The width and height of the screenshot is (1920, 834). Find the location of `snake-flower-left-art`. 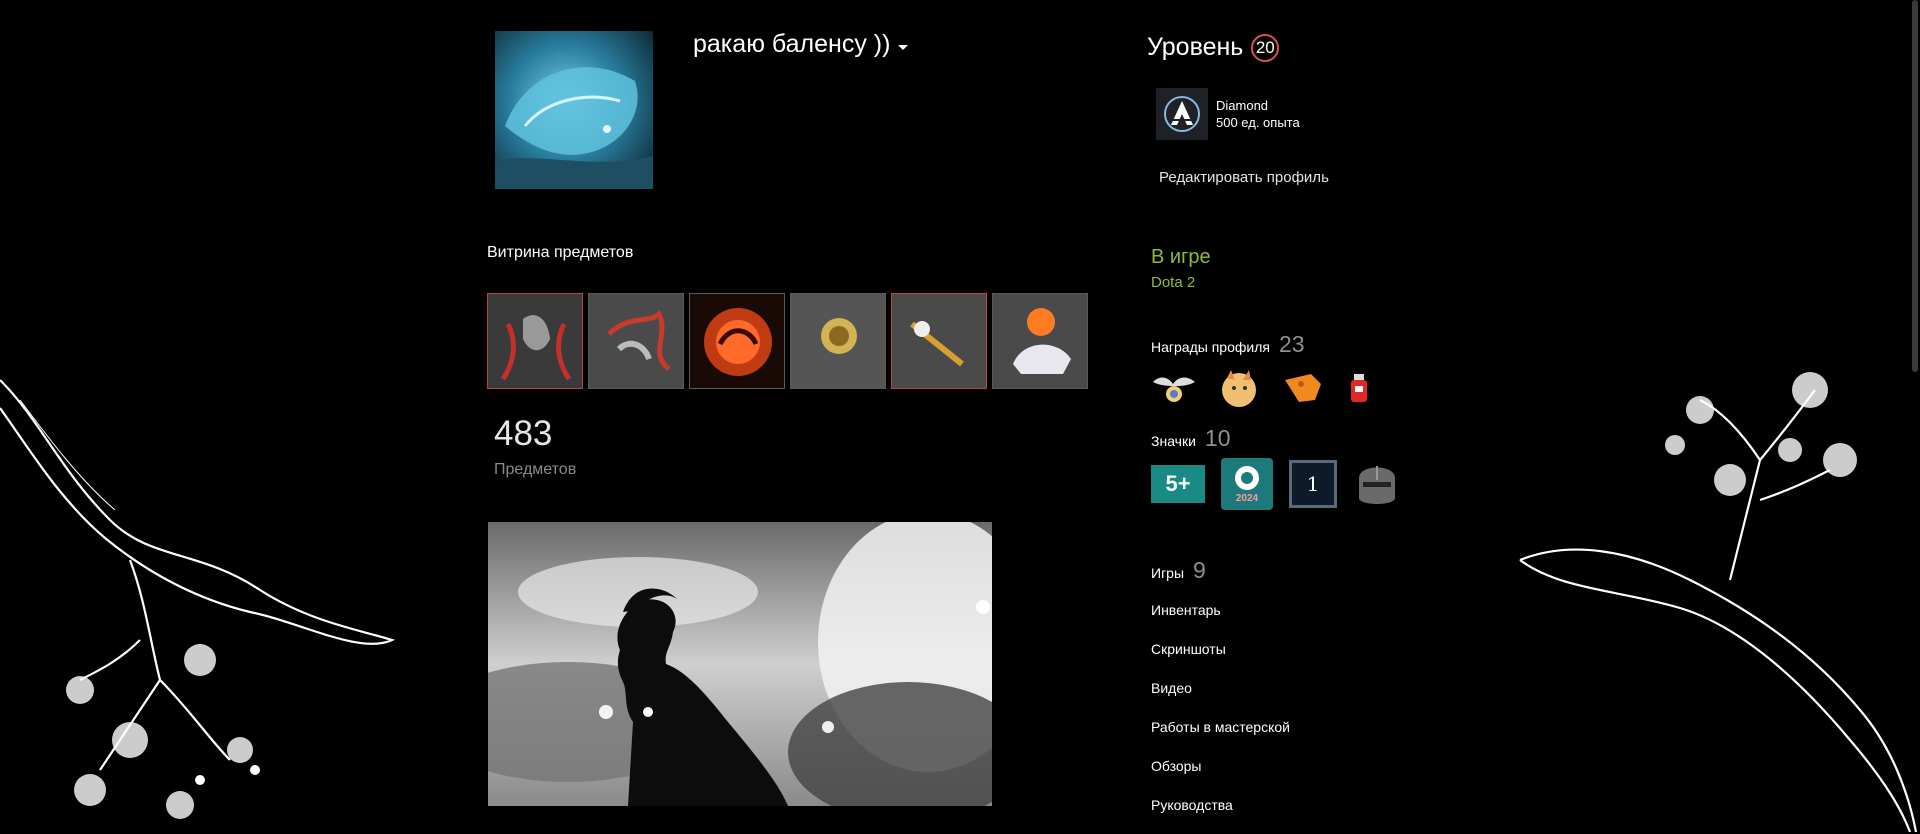

snake-flower-left-art is located at coordinates (198, 599).